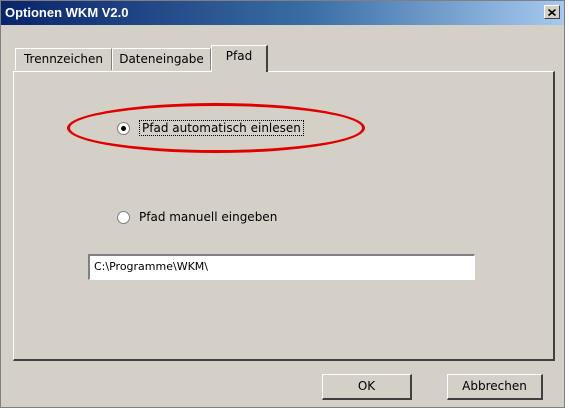 The width and height of the screenshot is (569, 410). Describe the element at coordinates (285, 58) in the screenshot. I see `tab-strip: Trennzeichen Dateneingabe Pfad` at that location.